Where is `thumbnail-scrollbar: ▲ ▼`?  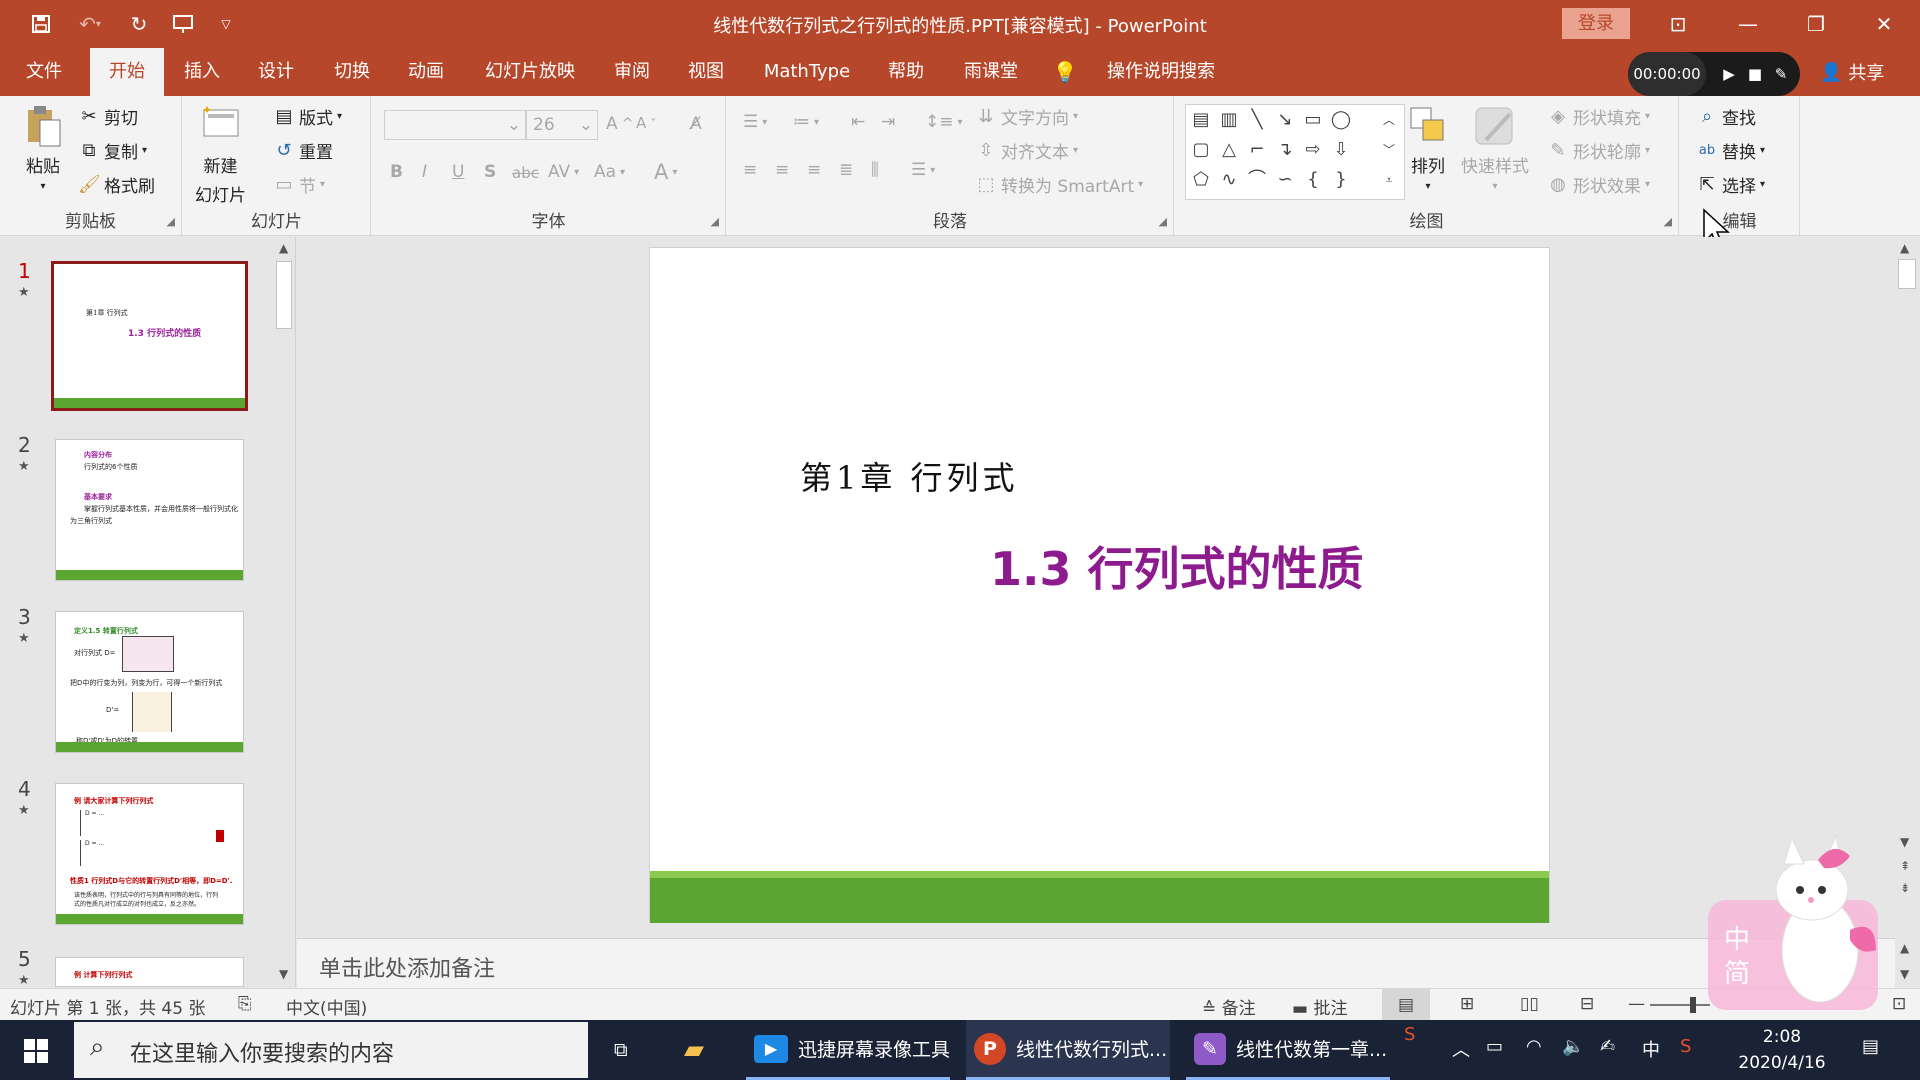
thumbnail-scrollbar: ▲ ▼ is located at coordinates (284, 612).